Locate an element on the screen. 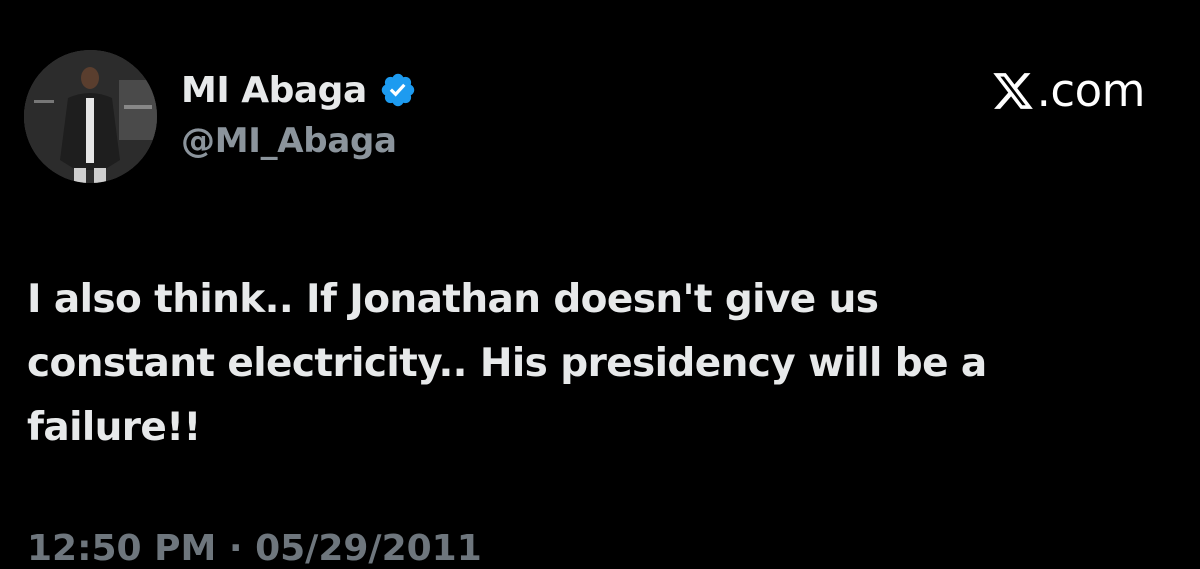  profile-photo is located at coordinates (90, 116).